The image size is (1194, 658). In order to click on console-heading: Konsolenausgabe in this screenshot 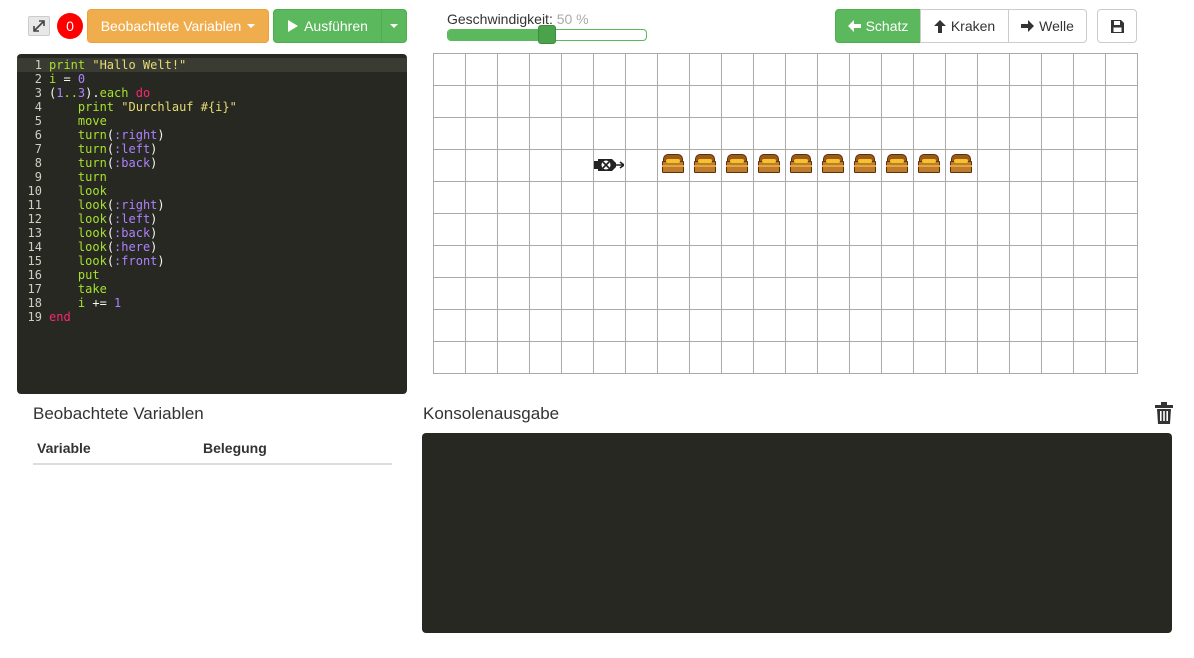, I will do `click(491, 413)`.